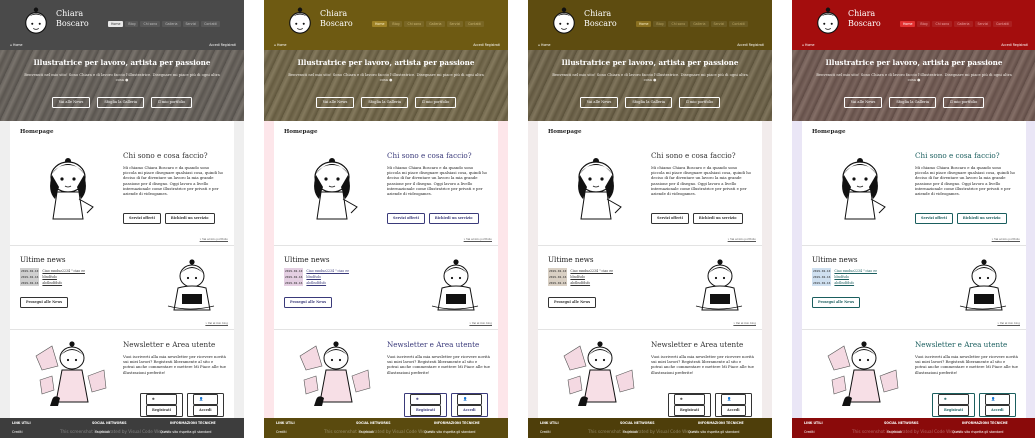 Image resolution: width=1035 pixels, height=438 pixels. I want to click on register-label: Registrati, so click(953, 410).